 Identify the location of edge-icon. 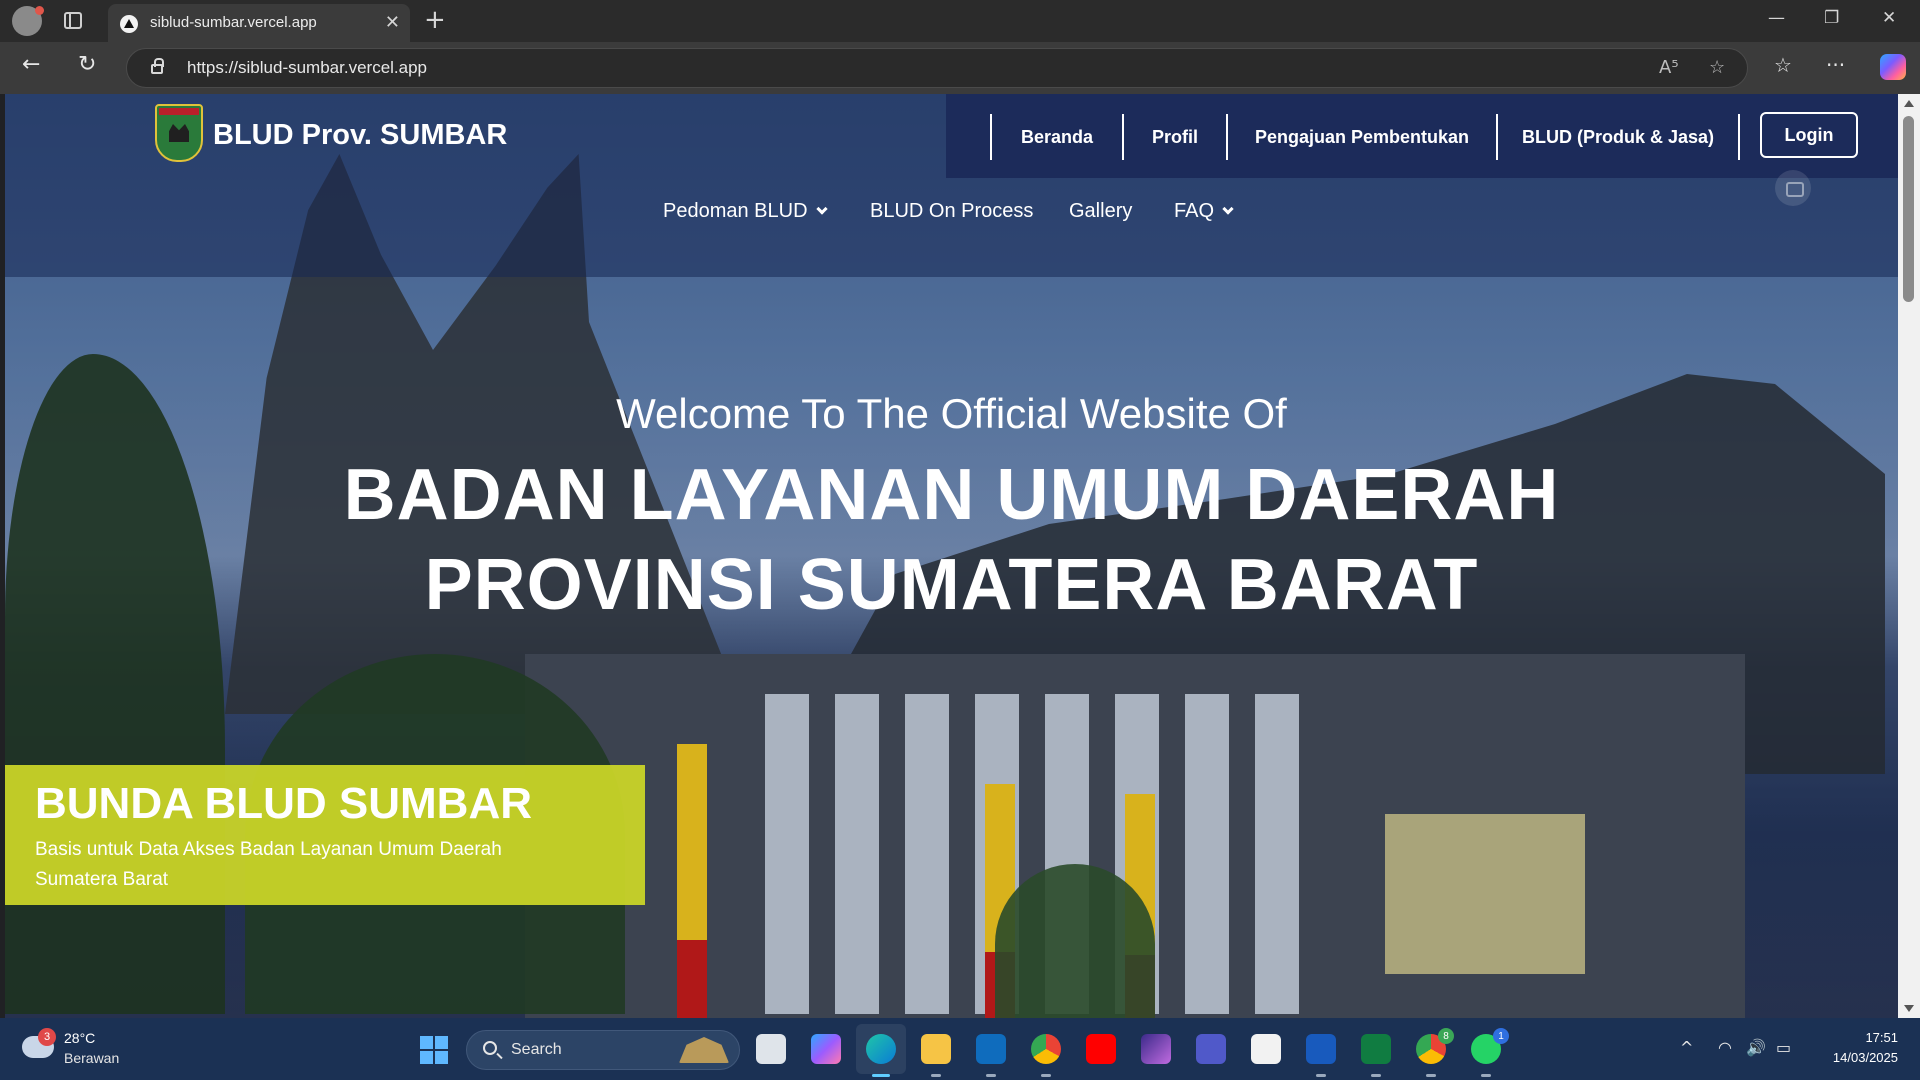
(881, 1055).